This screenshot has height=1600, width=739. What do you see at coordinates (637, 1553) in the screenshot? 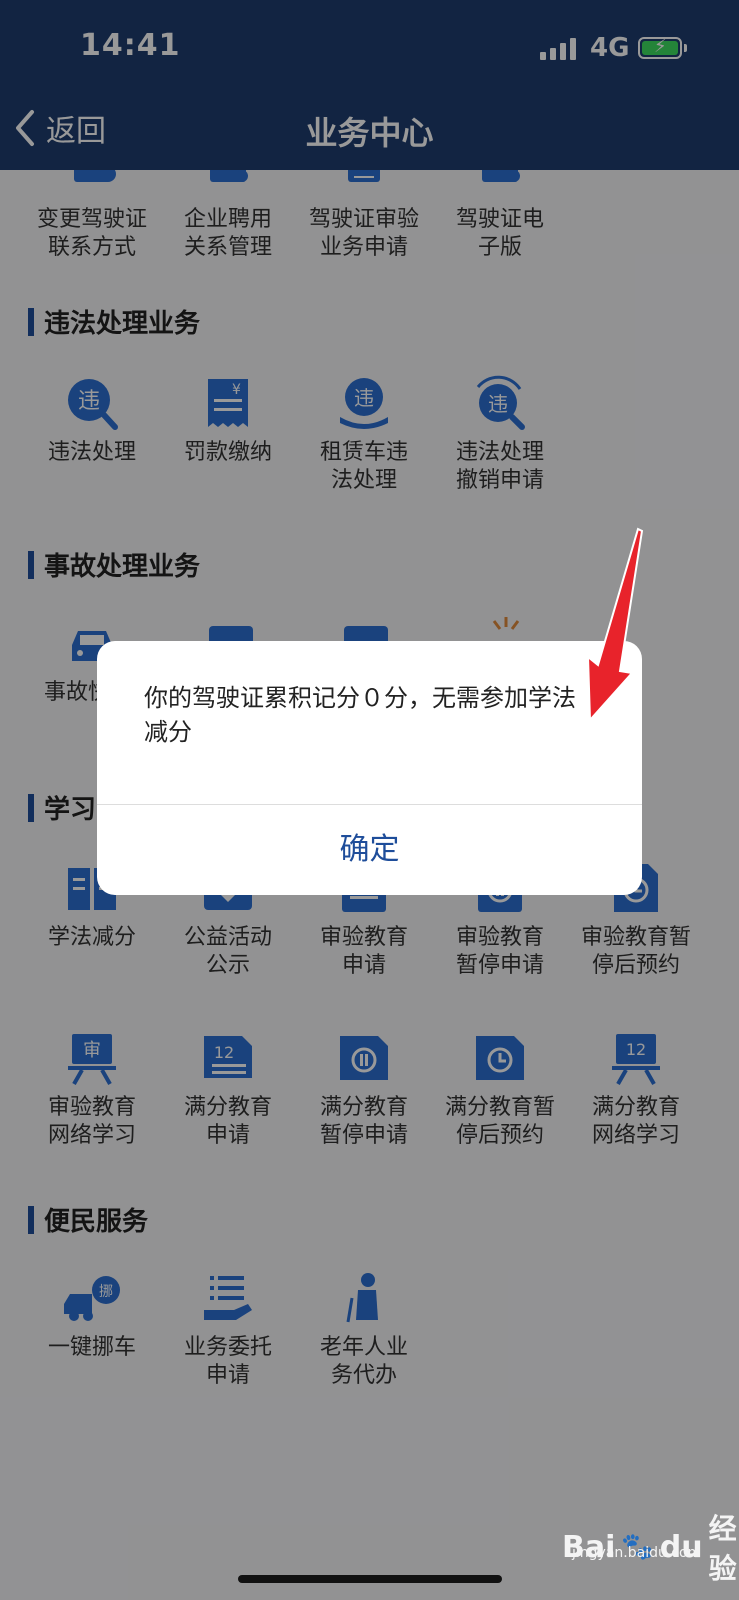
I see `watermark-url: jingyan.baidu.com` at bounding box center [637, 1553].